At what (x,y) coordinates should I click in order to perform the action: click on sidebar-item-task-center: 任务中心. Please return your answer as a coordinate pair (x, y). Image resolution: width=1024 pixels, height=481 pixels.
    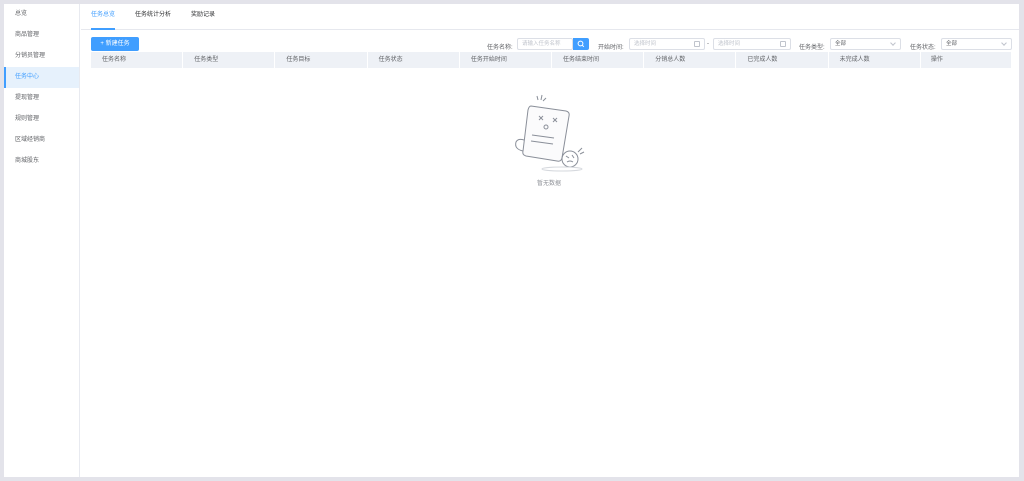
    Looking at the image, I should click on (41, 77).